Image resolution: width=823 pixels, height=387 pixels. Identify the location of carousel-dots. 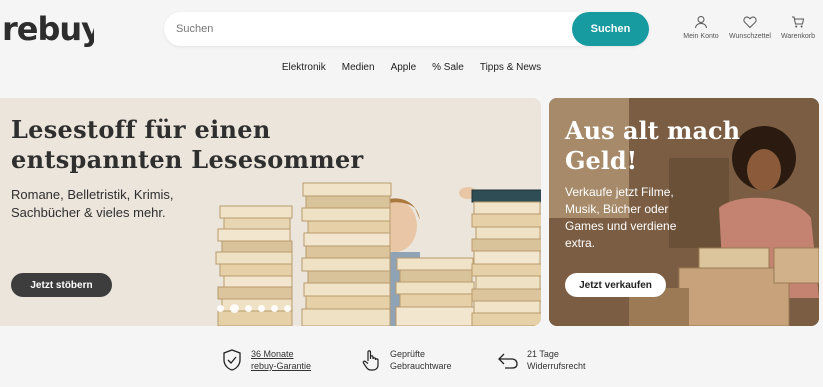
(254, 308).